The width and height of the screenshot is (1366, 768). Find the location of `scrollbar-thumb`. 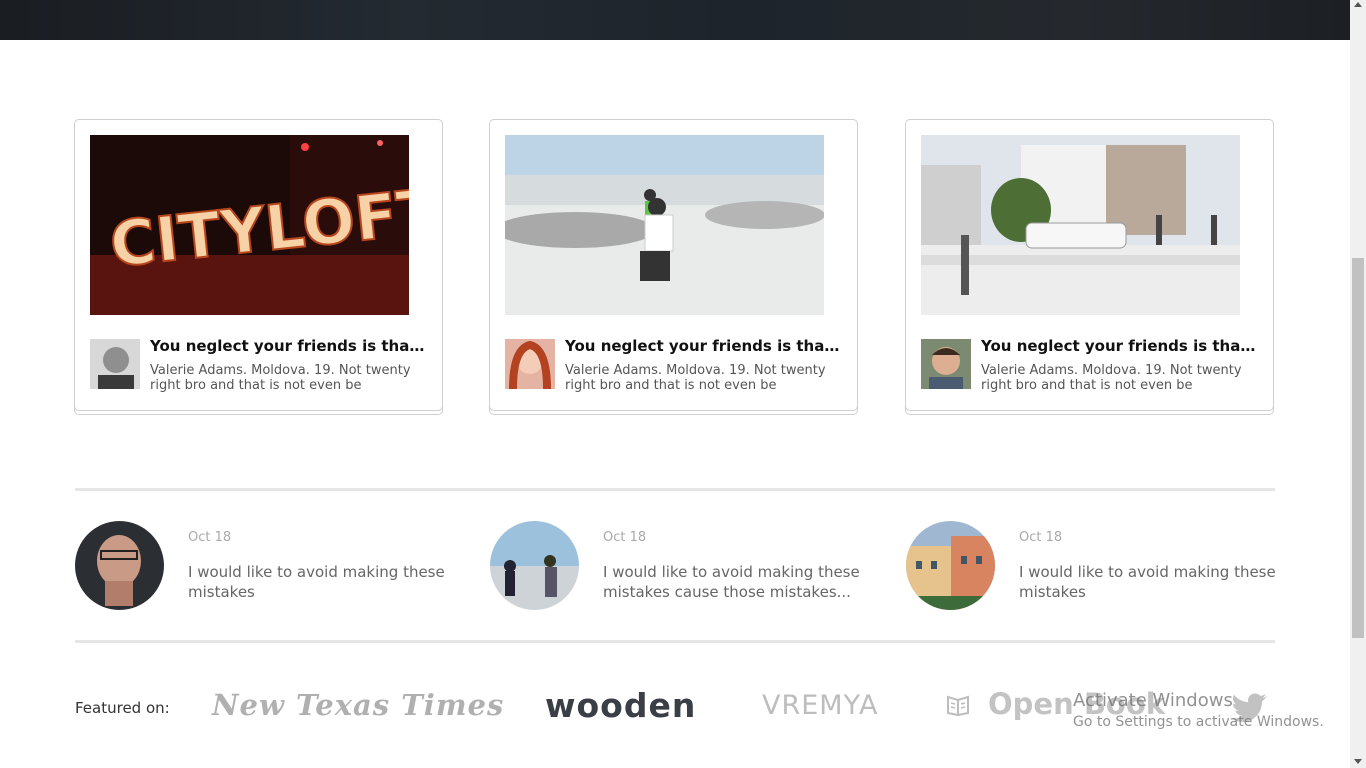

scrollbar-thumb is located at coordinates (1358, 448).